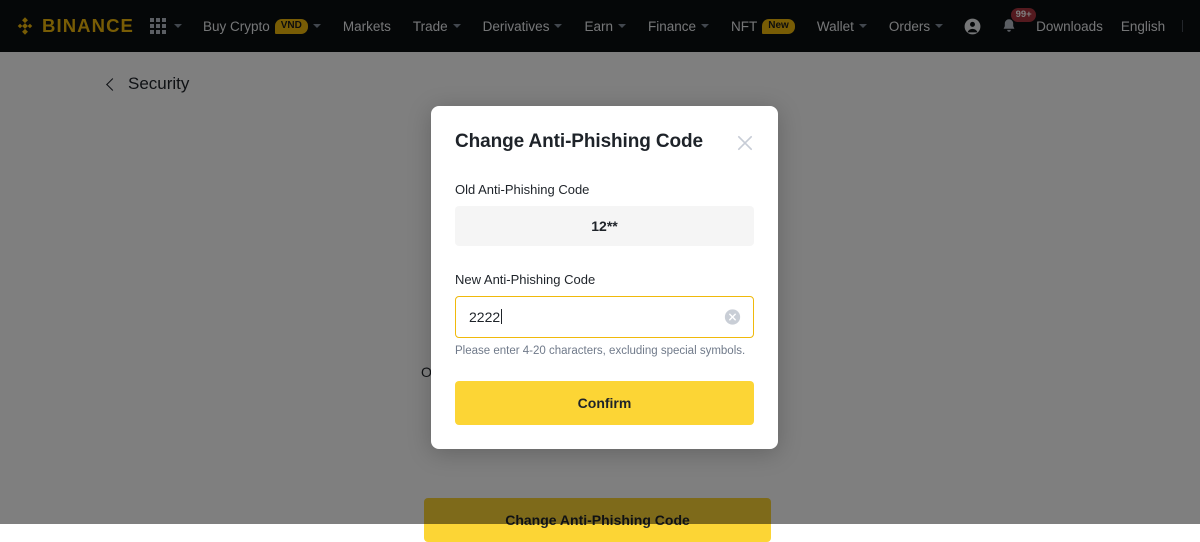 The width and height of the screenshot is (1200, 542). I want to click on clear-circle-icon, so click(732, 316).